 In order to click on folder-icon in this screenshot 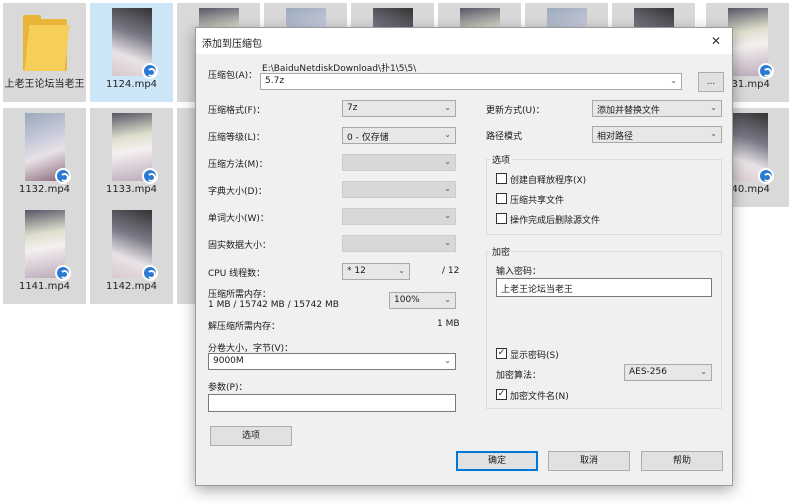, I will do `click(46, 42)`.